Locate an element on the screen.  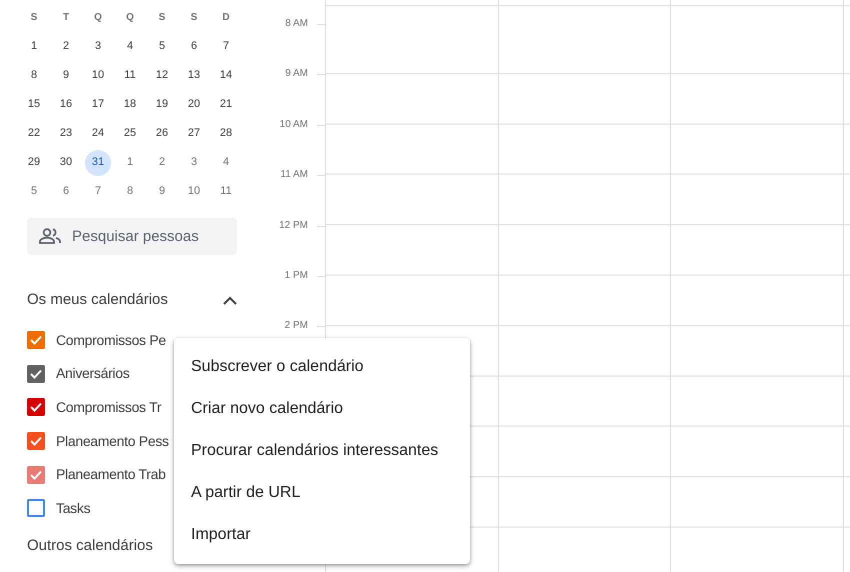
section-title: Os meus calendários is located at coordinates (97, 300).